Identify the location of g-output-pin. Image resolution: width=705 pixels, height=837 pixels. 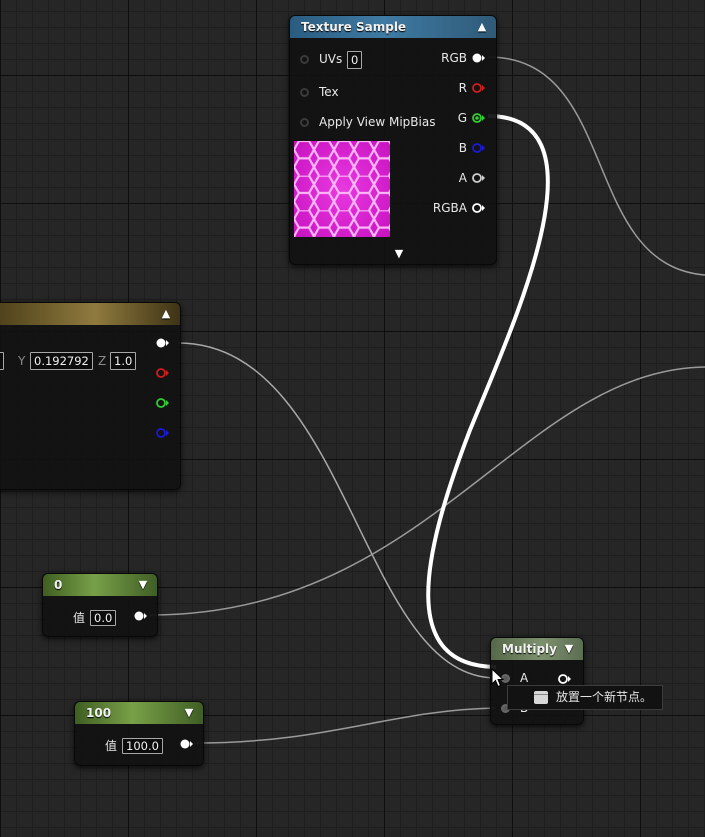
(478, 118).